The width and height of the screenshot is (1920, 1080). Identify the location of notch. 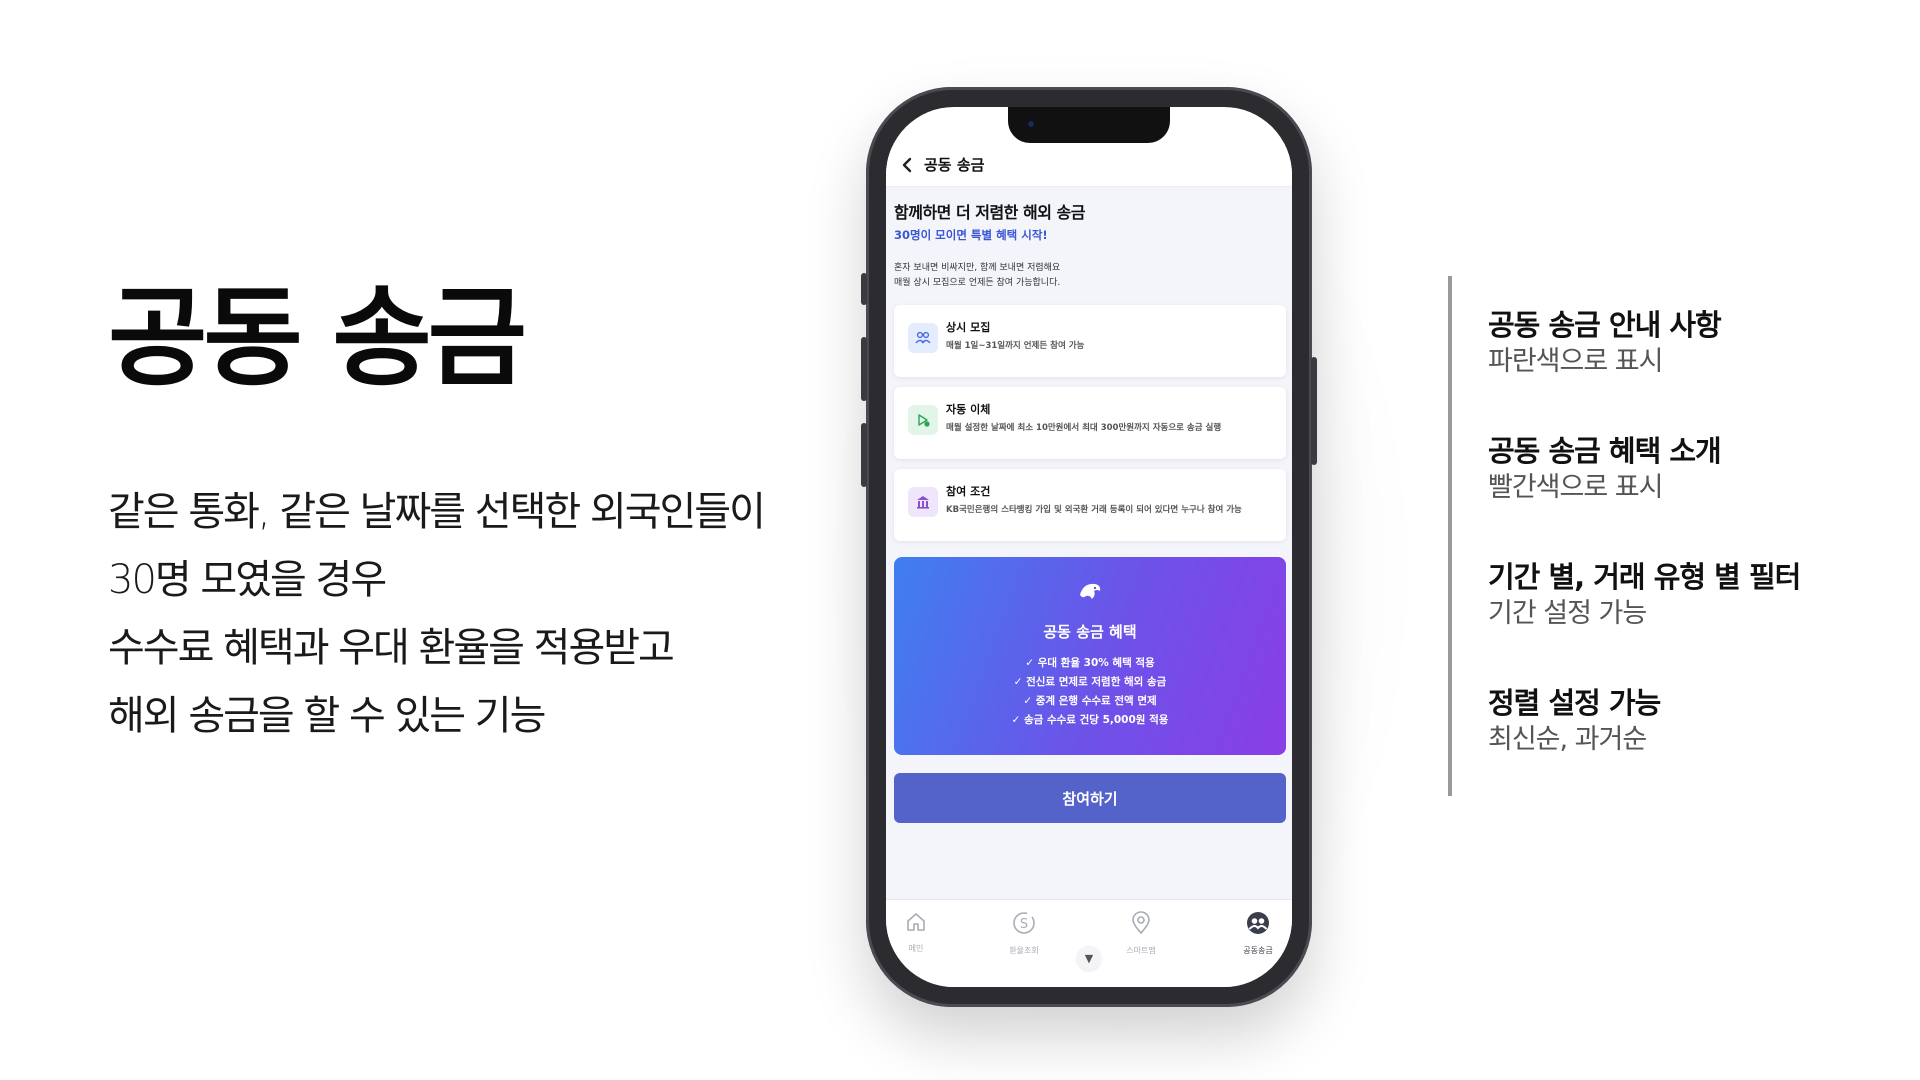
(1089, 125).